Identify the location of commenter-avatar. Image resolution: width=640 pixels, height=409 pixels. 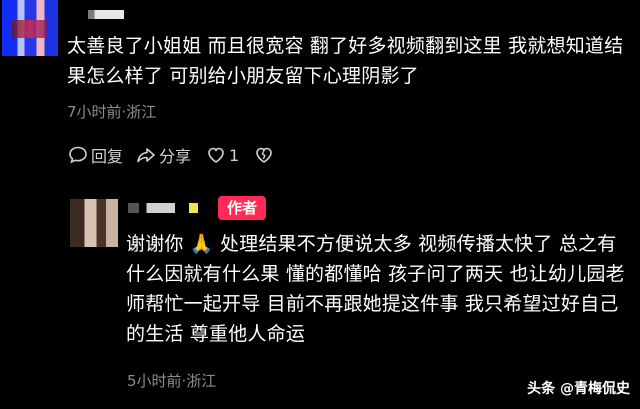
(30, 28).